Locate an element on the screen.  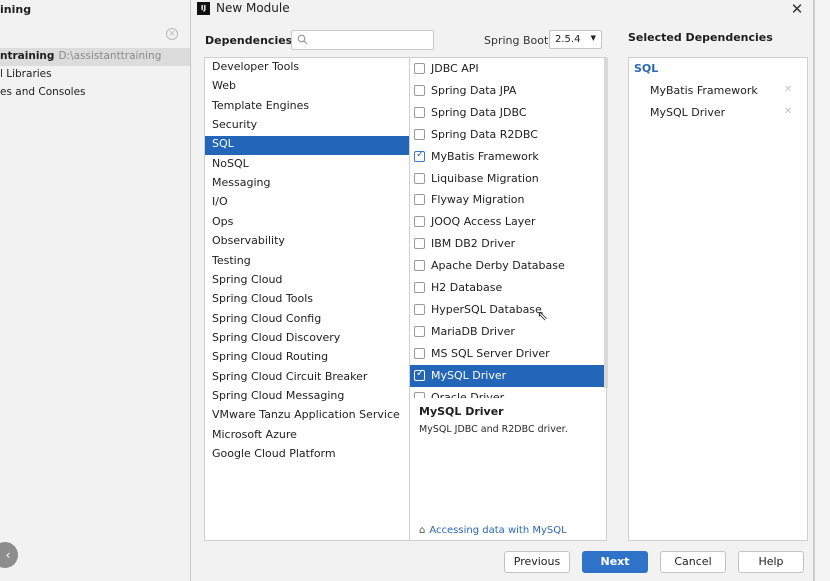
previous-button: Previous is located at coordinates (537, 562).